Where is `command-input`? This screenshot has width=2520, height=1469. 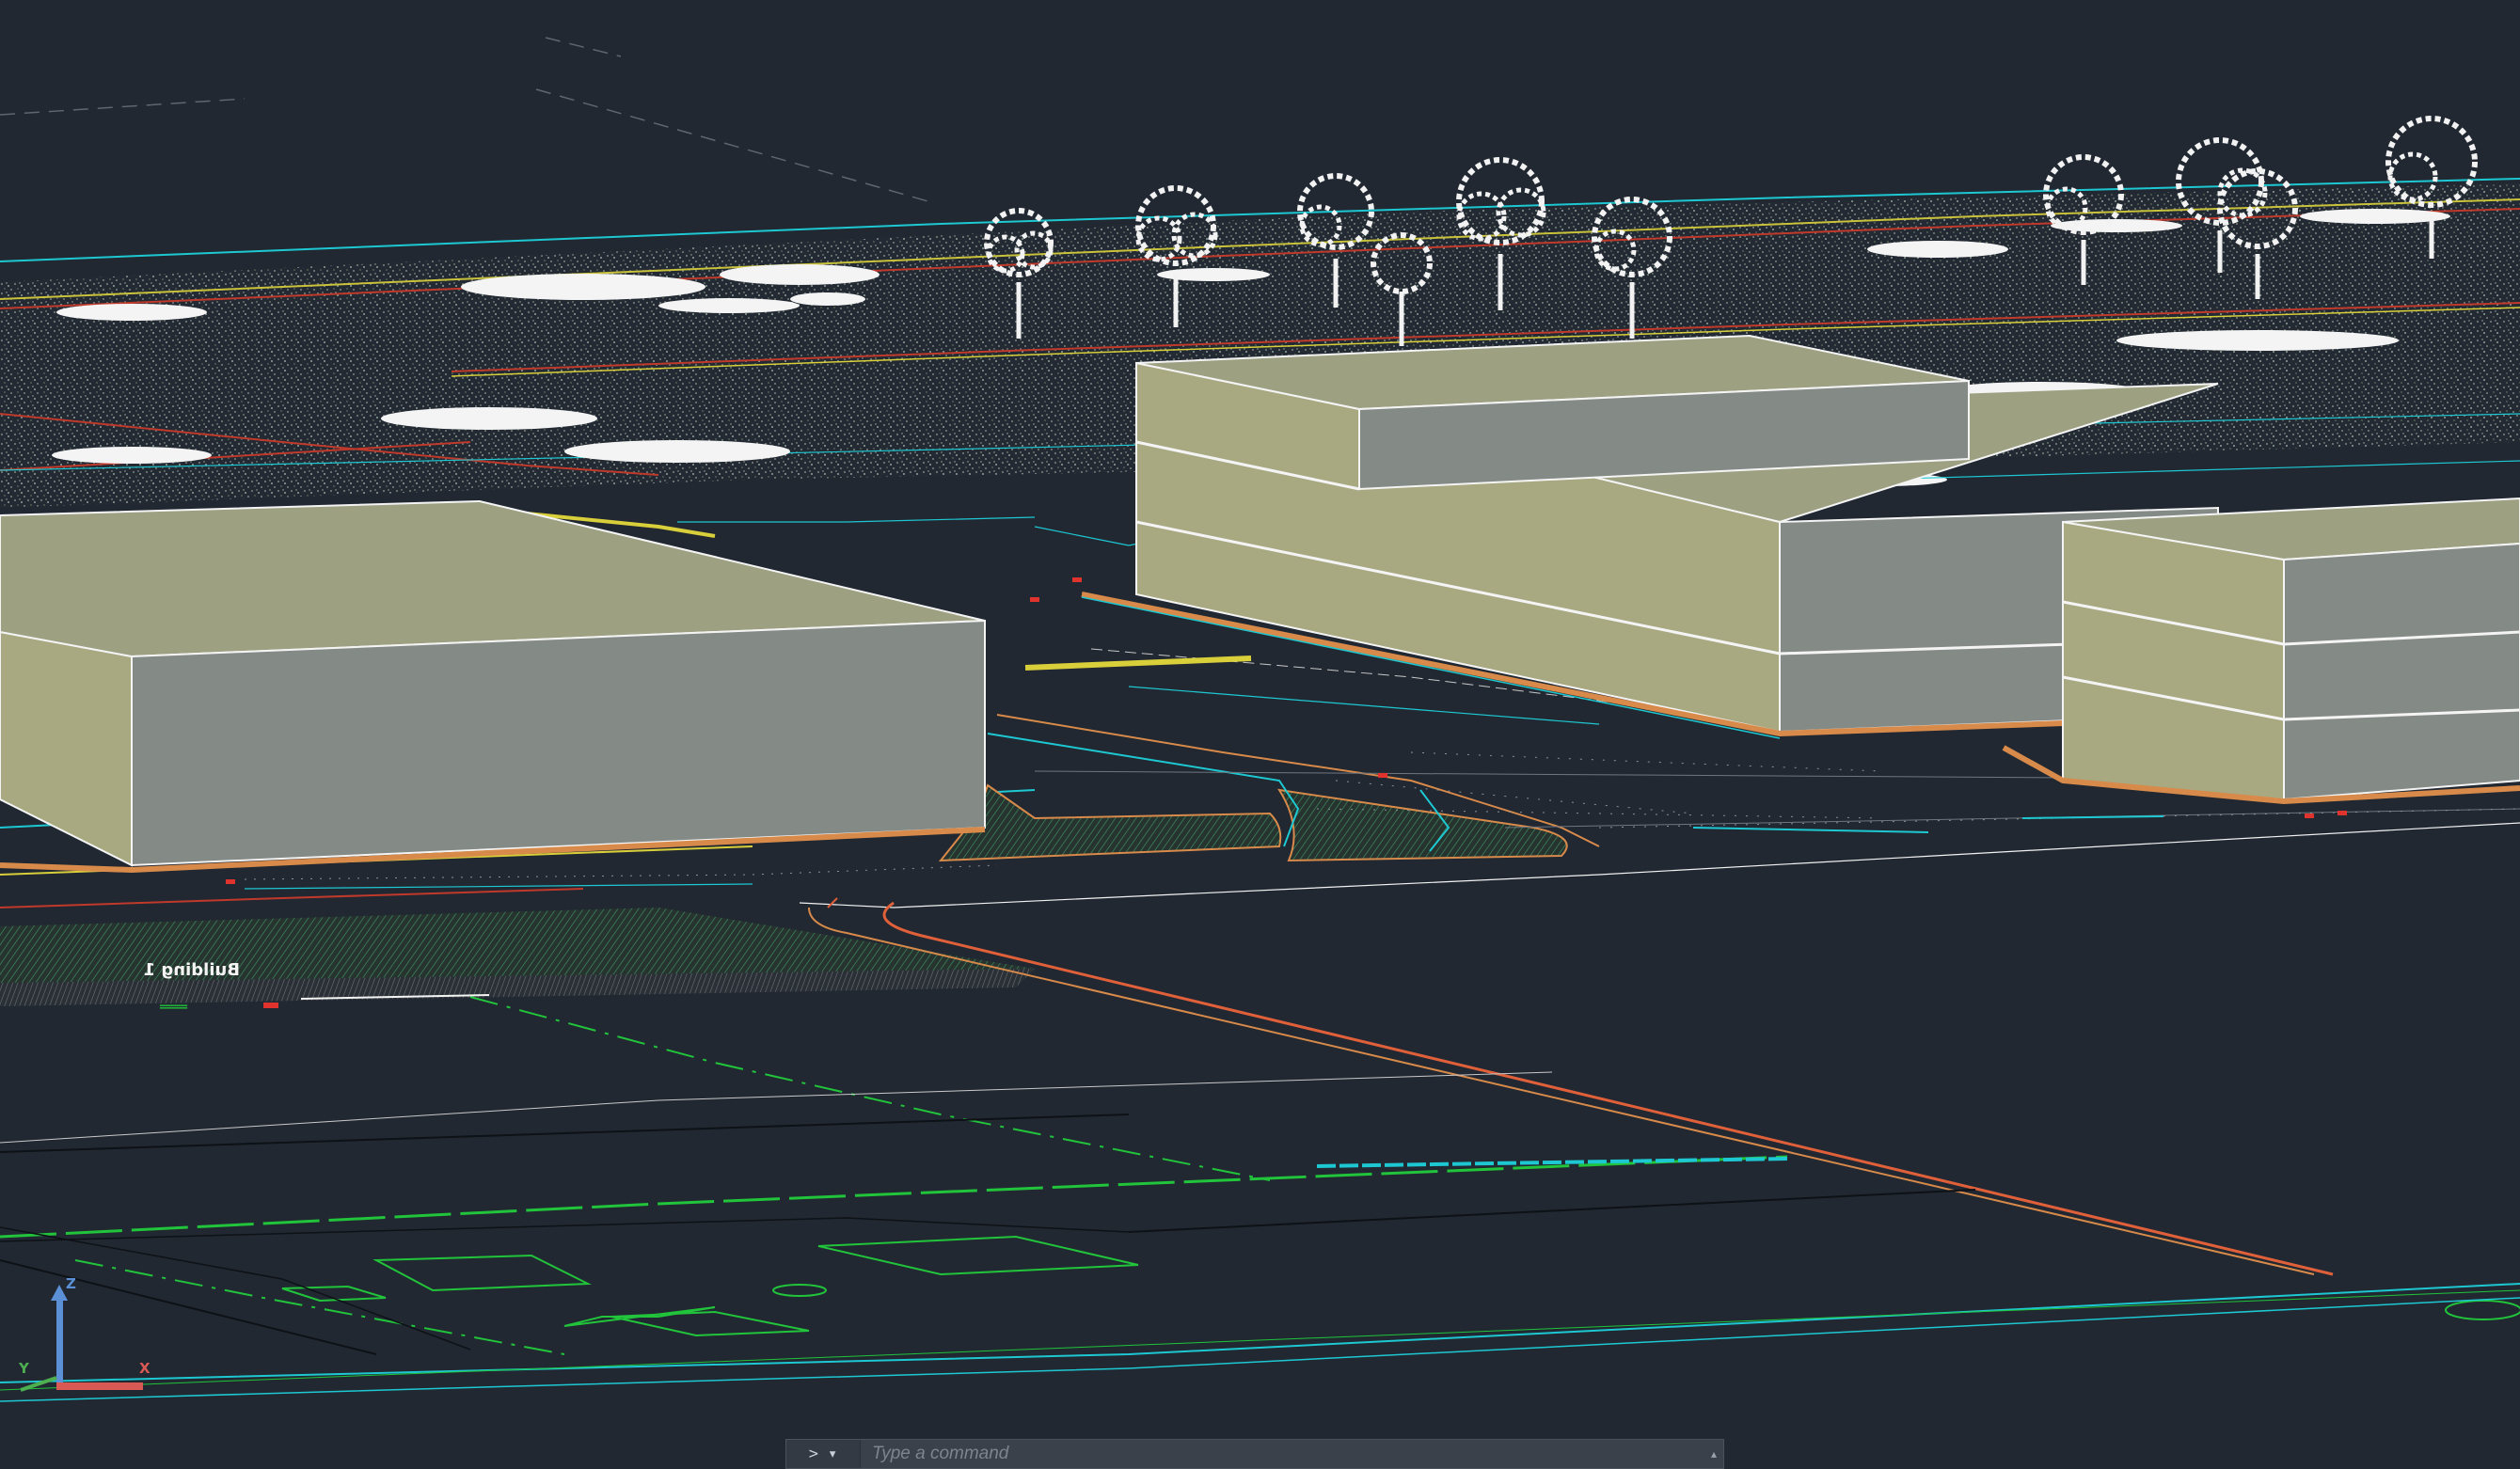 command-input is located at coordinates (1282, 1454).